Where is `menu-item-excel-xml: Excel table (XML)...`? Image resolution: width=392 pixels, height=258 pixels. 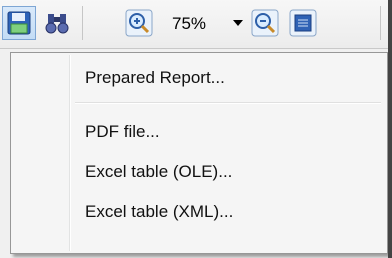
menu-item-excel-xml: Excel table (XML)... is located at coordinates (199, 212).